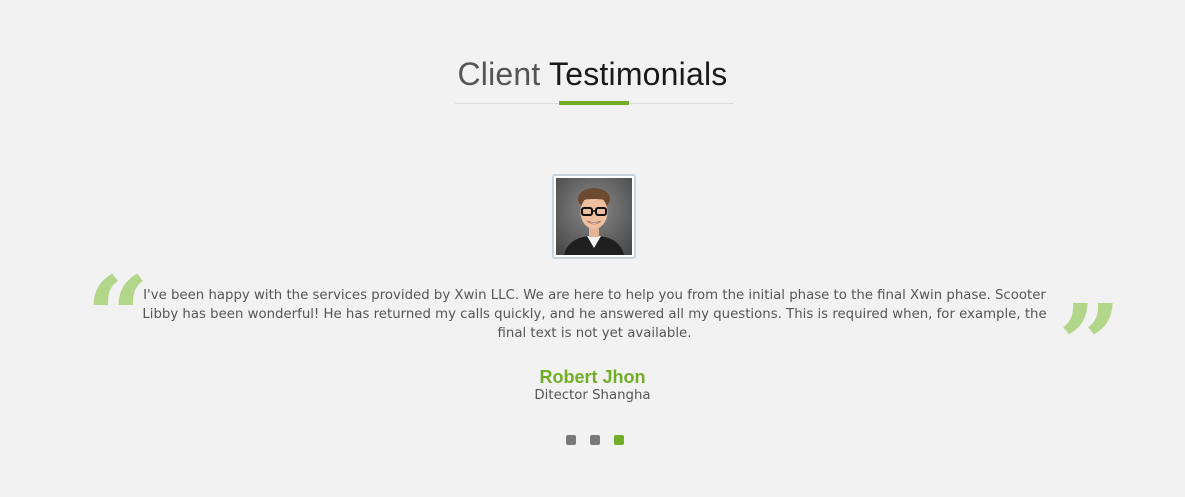 This screenshot has width=1185, height=497. I want to click on person-photo-icon, so click(594, 216).